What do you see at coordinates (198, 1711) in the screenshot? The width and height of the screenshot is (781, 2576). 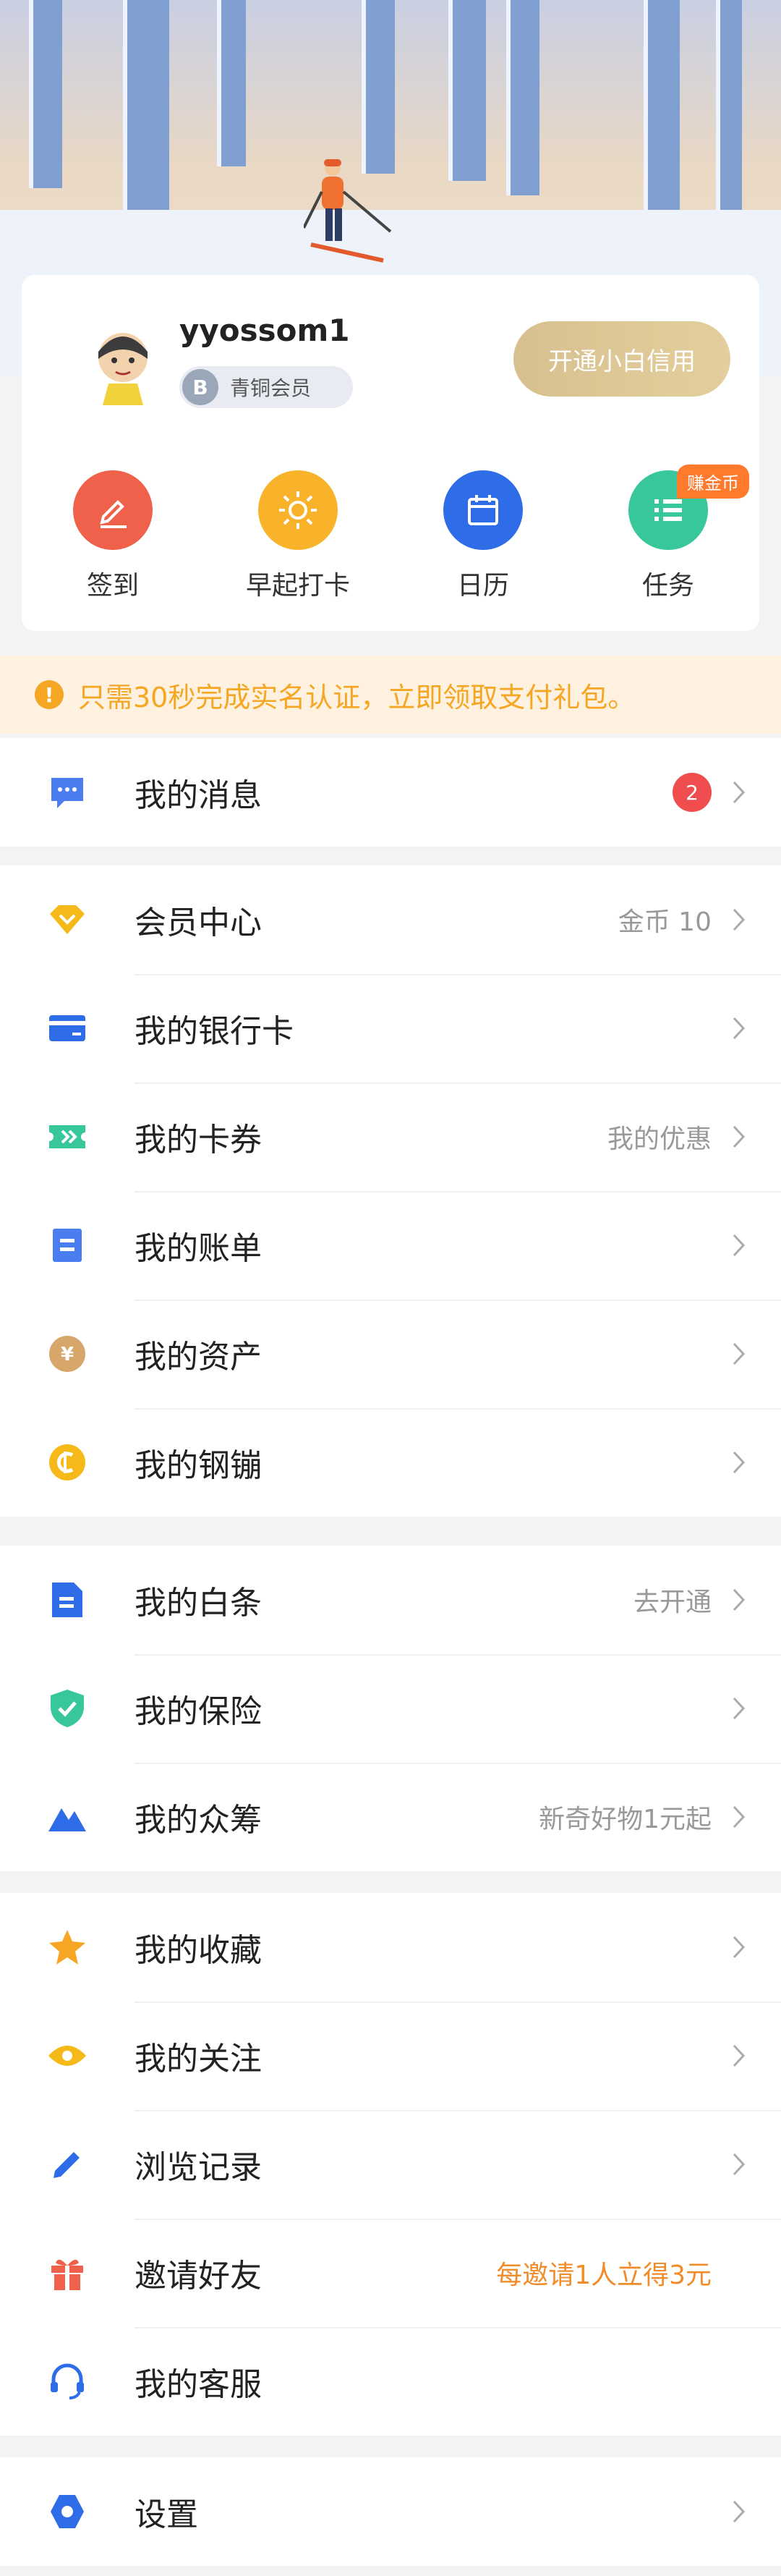 I see `menu-label: 我的保险` at bounding box center [198, 1711].